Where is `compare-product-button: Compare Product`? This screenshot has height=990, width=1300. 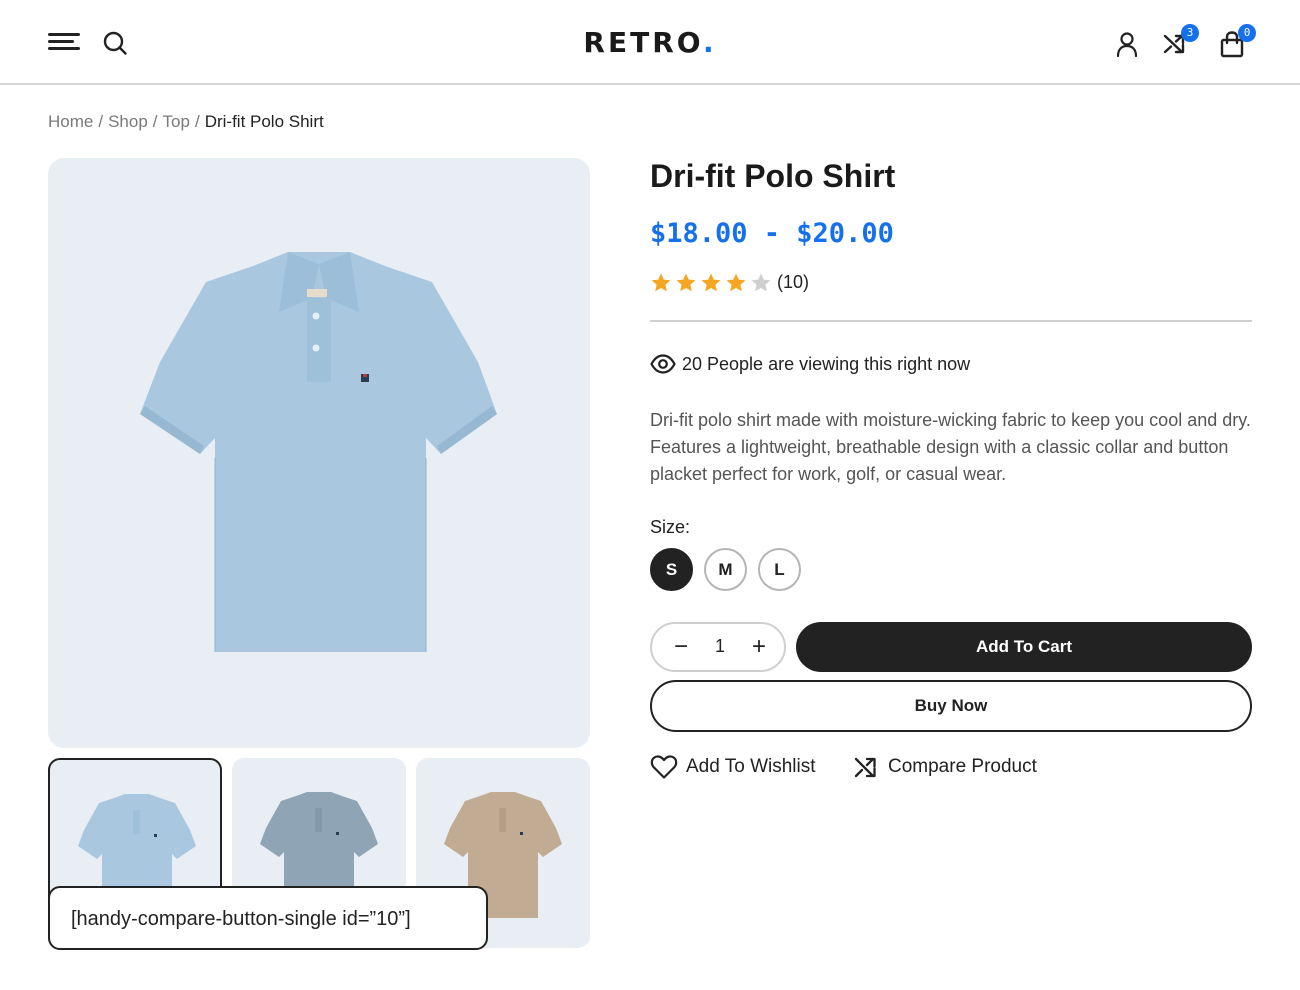 compare-product-button: Compare Product is located at coordinates (944, 767).